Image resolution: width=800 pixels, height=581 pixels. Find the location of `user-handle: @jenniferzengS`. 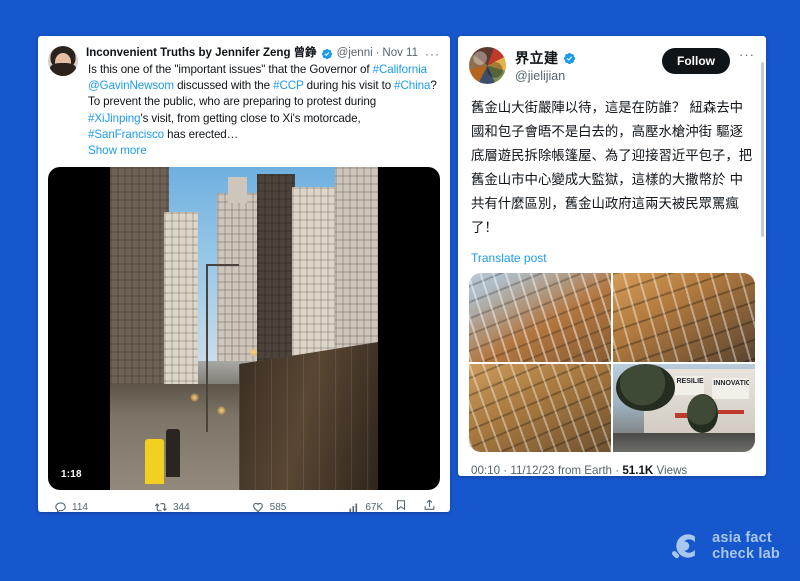

user-handle: @jenniferzengS is located at coordinates (355, 53).